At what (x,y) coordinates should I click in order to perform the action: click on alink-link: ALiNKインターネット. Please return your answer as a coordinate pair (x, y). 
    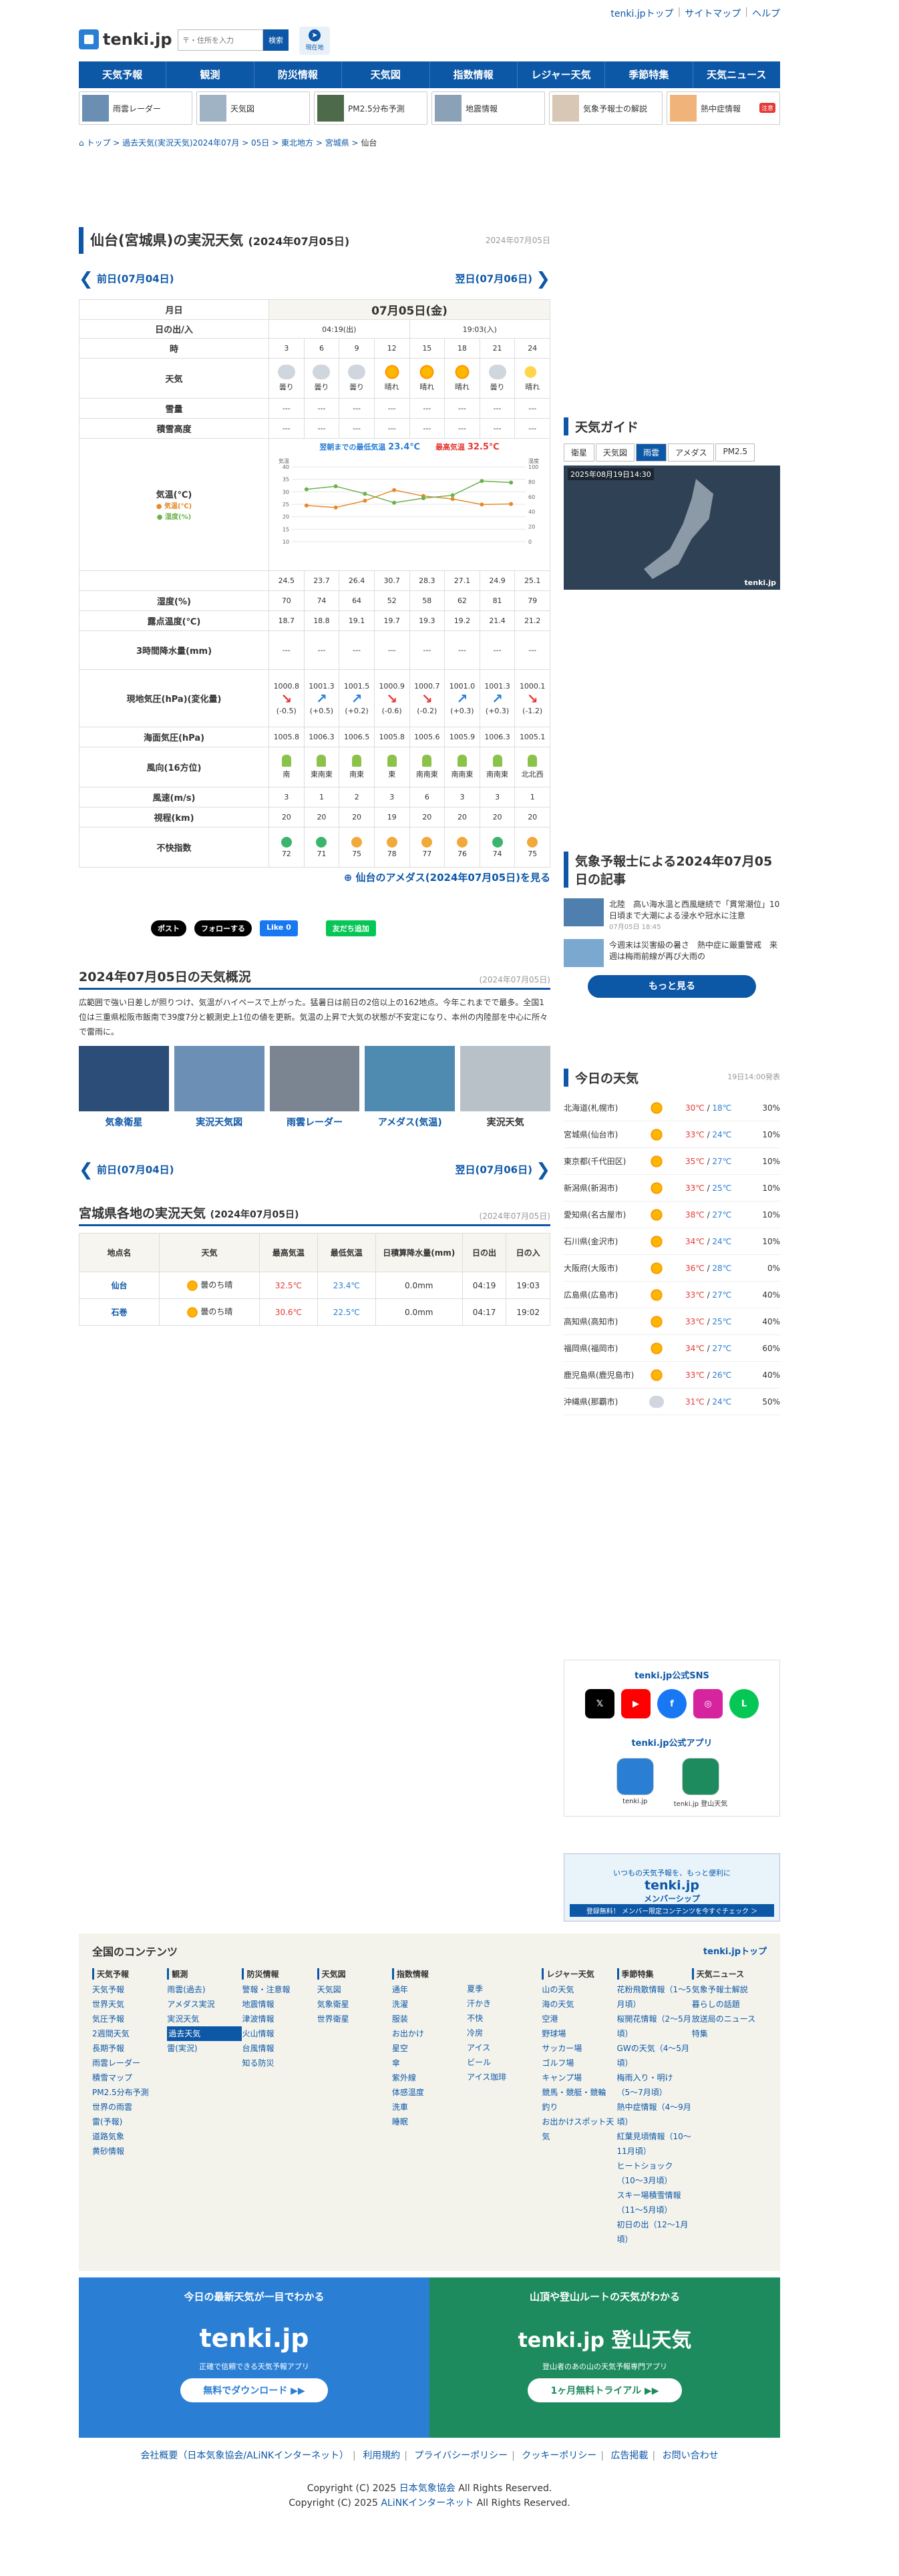
    Looking at the image, I should click on (427, 2503).